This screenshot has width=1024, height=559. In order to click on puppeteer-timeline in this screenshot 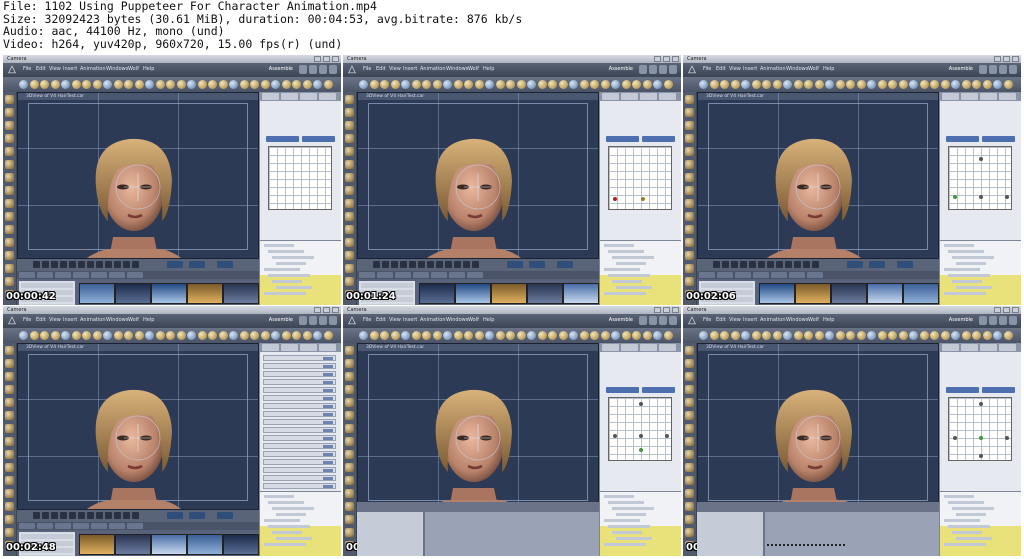, I will do `click(818, 529)`.